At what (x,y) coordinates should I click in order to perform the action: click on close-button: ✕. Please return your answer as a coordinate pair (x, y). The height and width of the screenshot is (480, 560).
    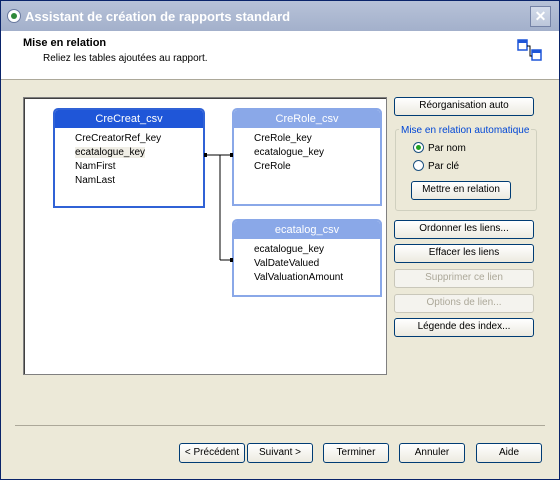
    Looking at the image, I should click on (540, 16).